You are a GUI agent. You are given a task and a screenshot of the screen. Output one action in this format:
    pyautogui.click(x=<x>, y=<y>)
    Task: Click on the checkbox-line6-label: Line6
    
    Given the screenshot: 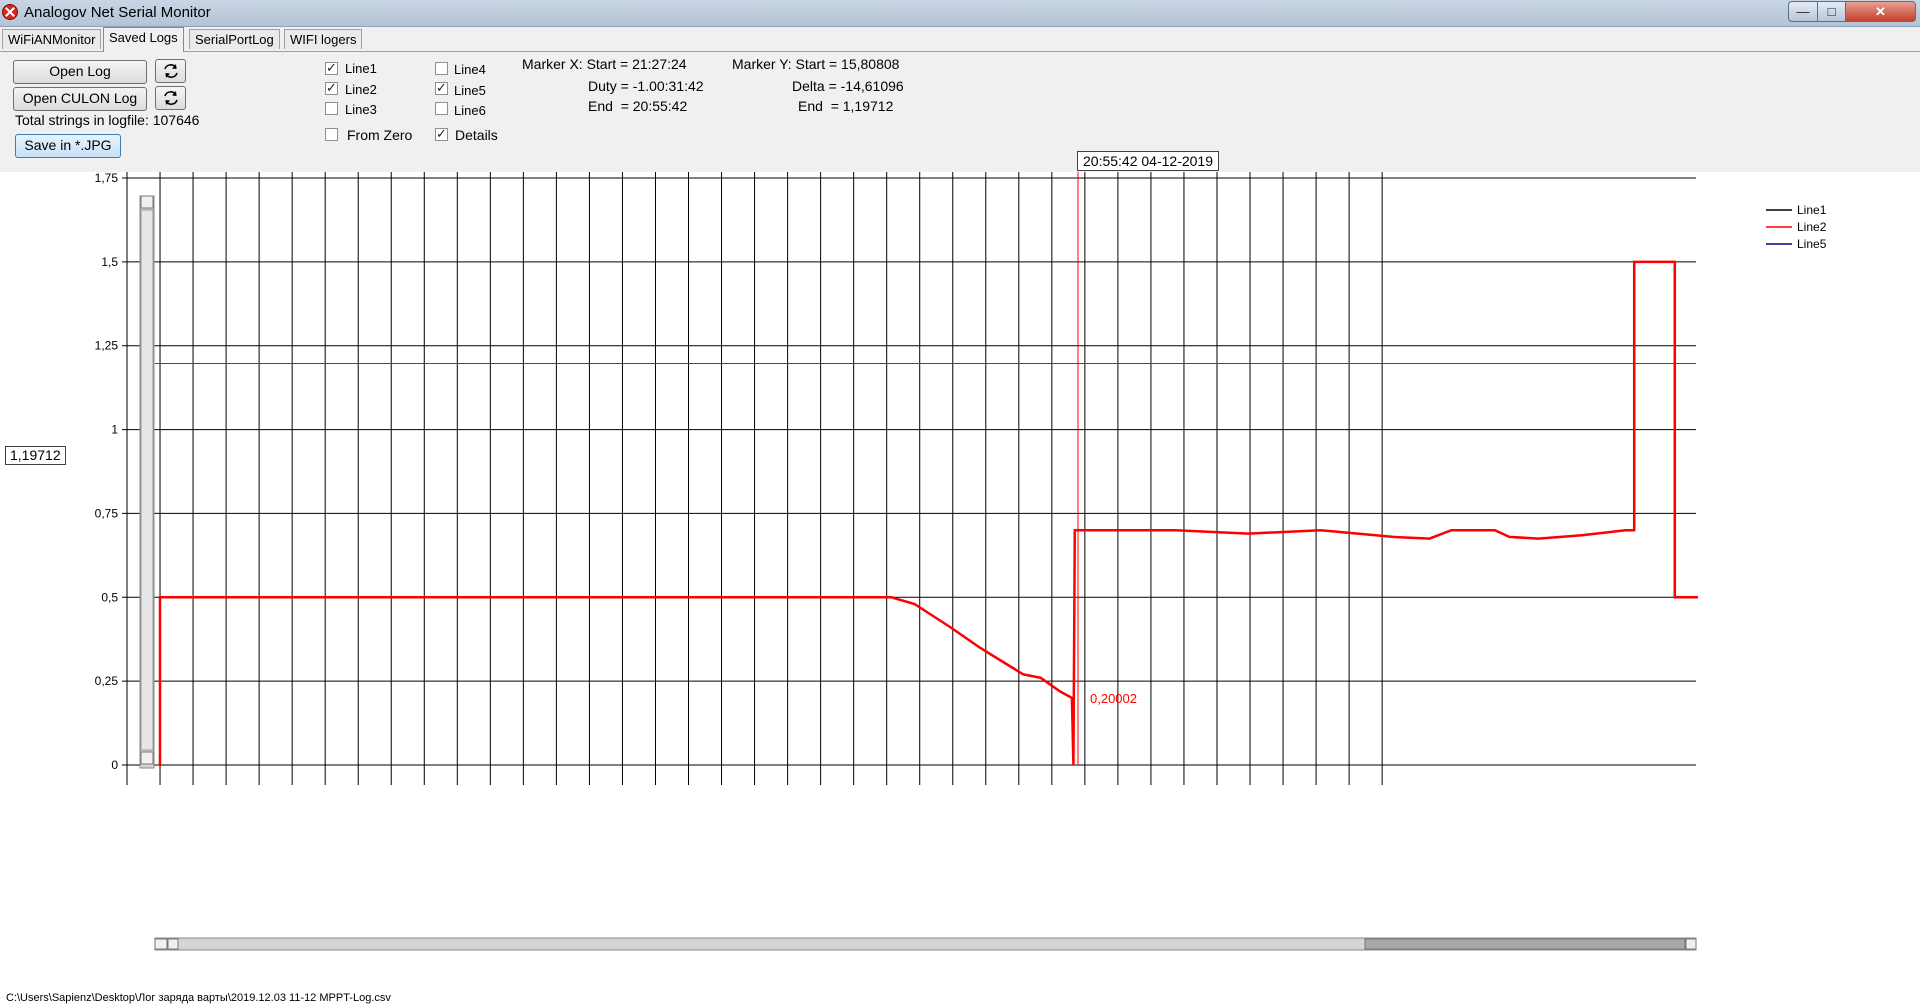 What is the action you would take?
    pyautogui.click(x=470, y=110)
    